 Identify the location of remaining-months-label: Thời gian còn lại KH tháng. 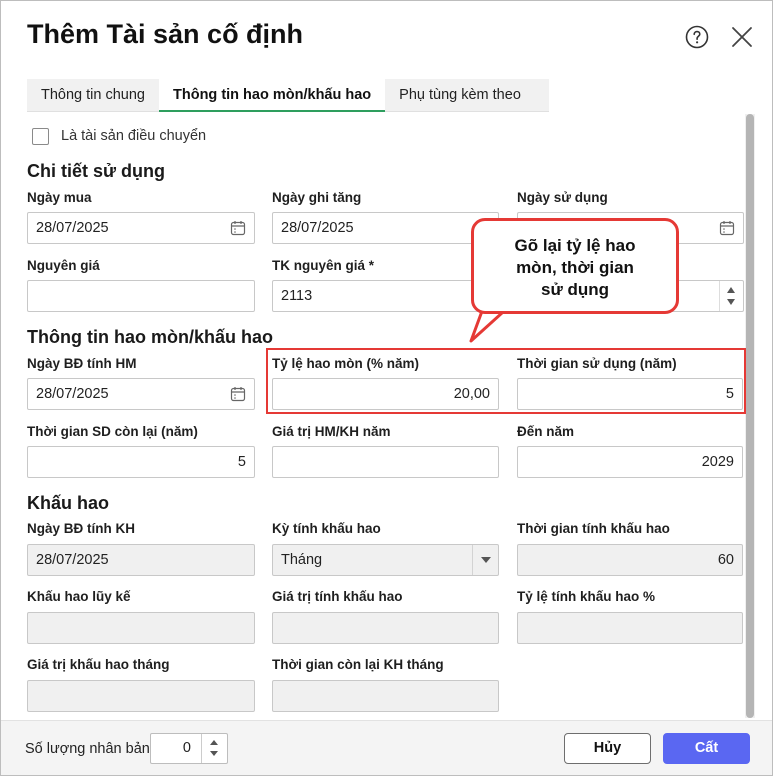
(358, 664).